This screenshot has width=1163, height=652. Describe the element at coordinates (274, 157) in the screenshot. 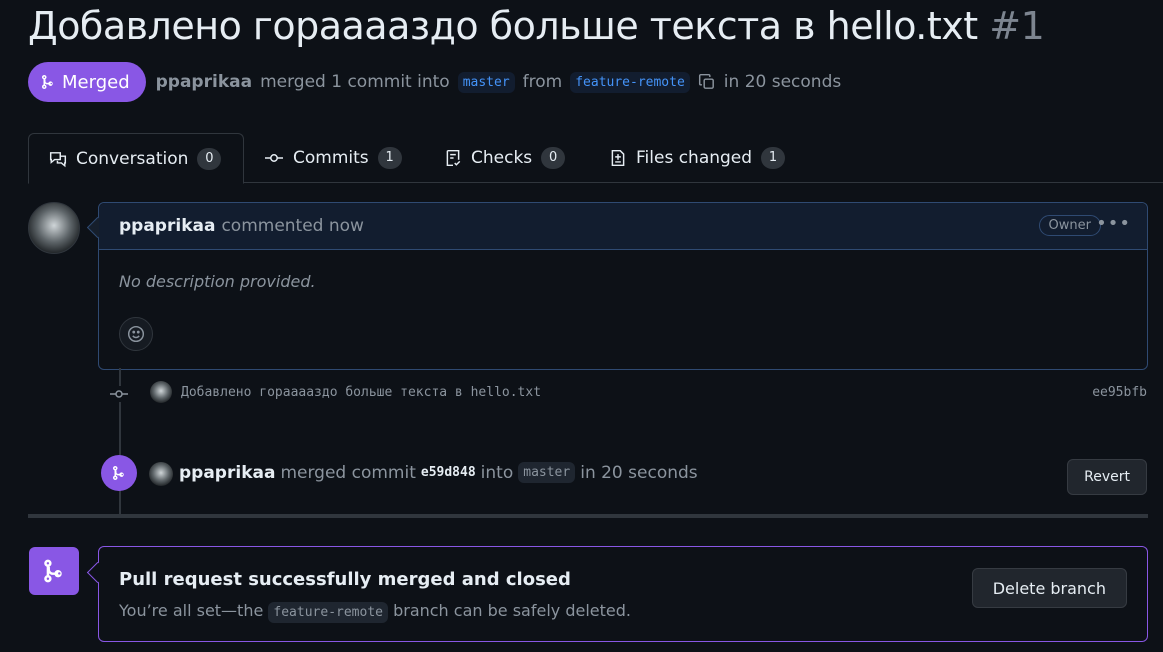

I see `commit-icon` at that location.